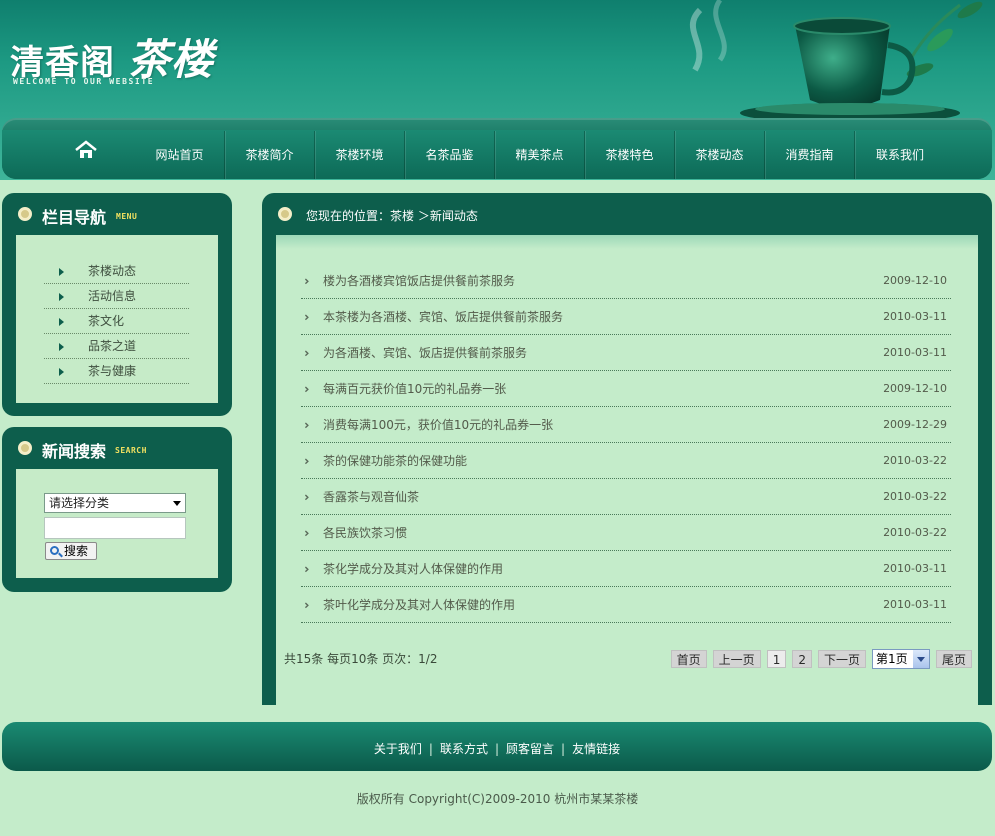 The height and width of the screenshot is (836, 995). I want to click on search-panel-title-en: SEARCH, so click(131, 450).